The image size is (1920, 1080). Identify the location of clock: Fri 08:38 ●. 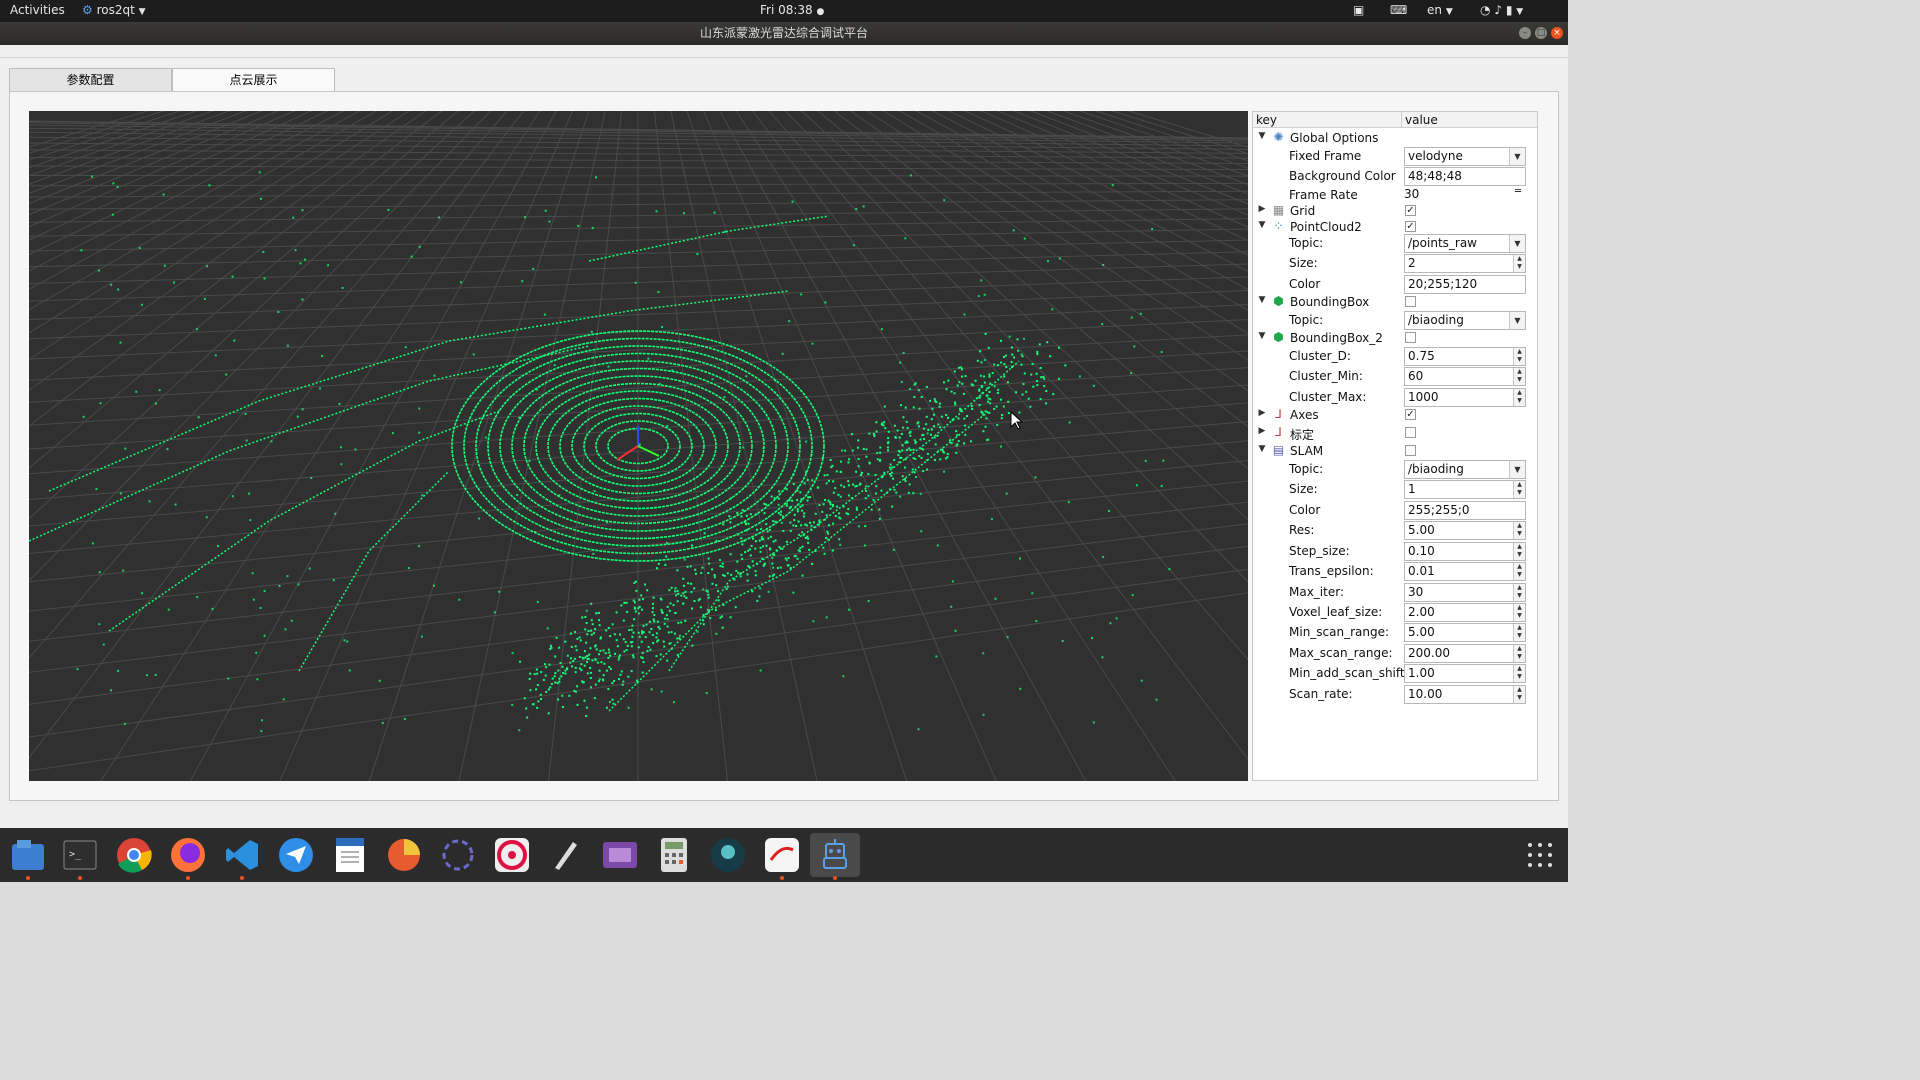
(792, 10).